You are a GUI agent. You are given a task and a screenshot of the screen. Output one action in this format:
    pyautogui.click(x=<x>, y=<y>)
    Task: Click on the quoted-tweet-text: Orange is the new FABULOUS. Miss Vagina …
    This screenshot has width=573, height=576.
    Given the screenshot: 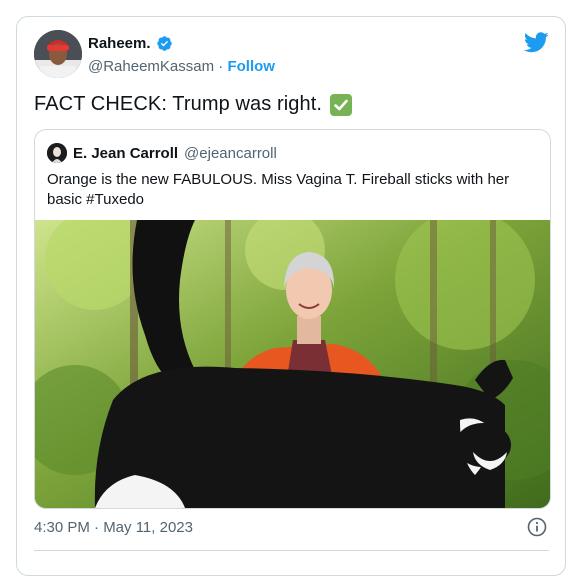 What is the action you would take?
    pyautogui.click(x=278, y=189)
    